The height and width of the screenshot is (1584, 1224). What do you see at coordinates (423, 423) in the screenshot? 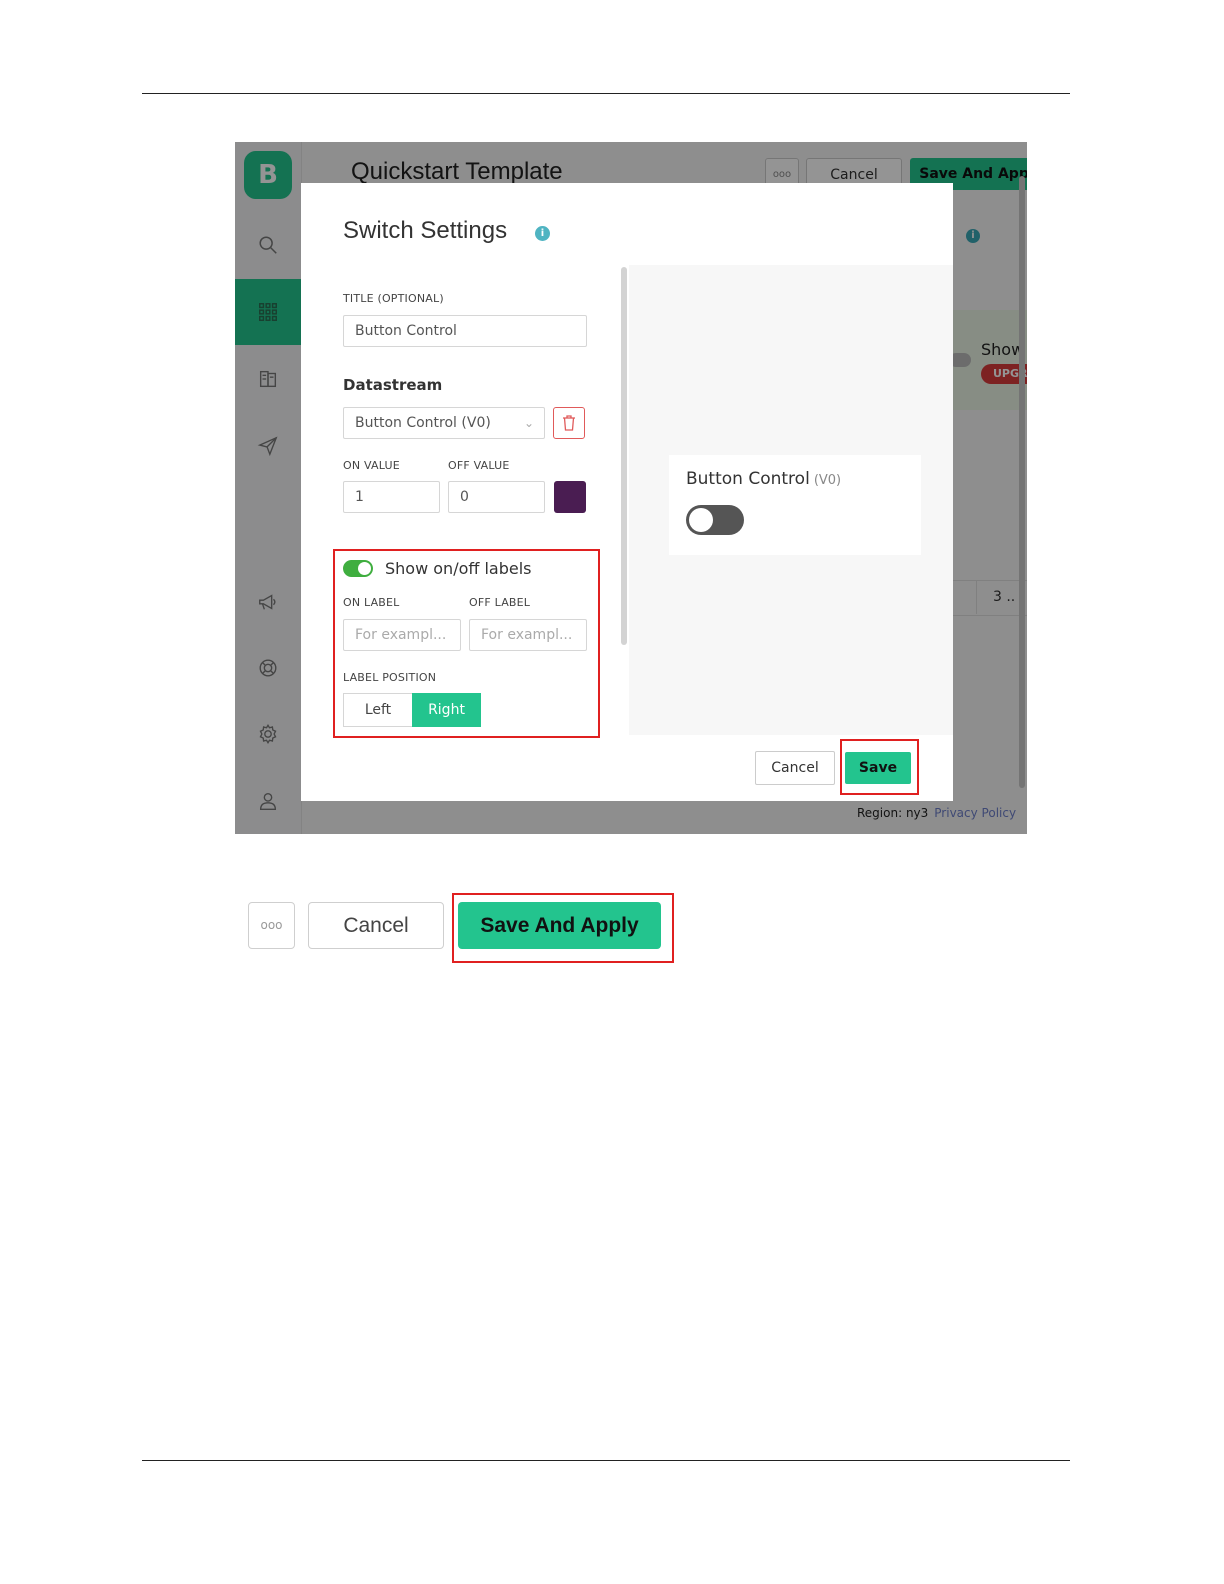
I see `datastream-value: Button Control (V0)` at bounding box center [423, 423].